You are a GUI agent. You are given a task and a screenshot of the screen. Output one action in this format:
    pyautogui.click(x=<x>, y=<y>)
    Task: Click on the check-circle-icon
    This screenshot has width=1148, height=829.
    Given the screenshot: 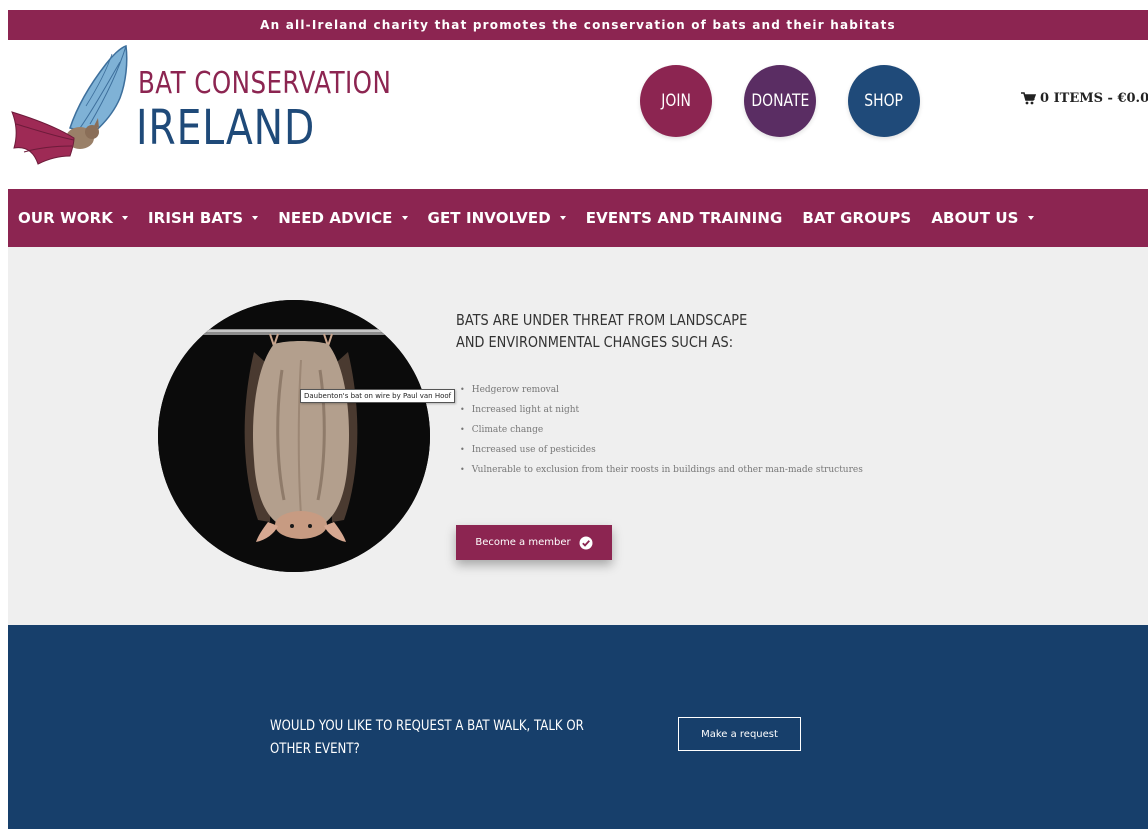 What is the action you would take?
    pyautogui.click(x=586, y=542)
    